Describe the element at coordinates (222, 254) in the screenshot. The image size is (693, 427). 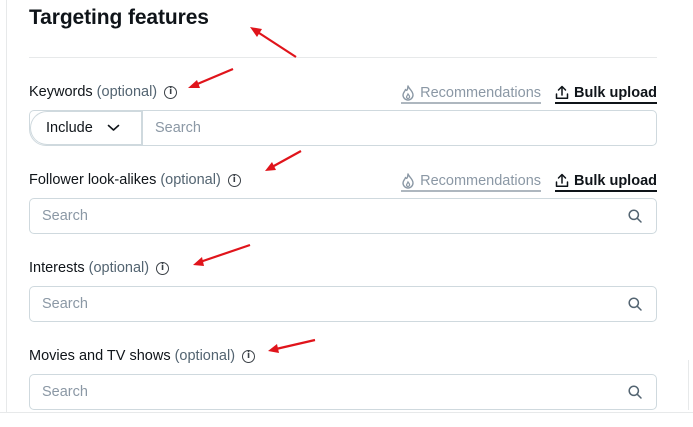
I see `annotation-arrow-interests` at that location.